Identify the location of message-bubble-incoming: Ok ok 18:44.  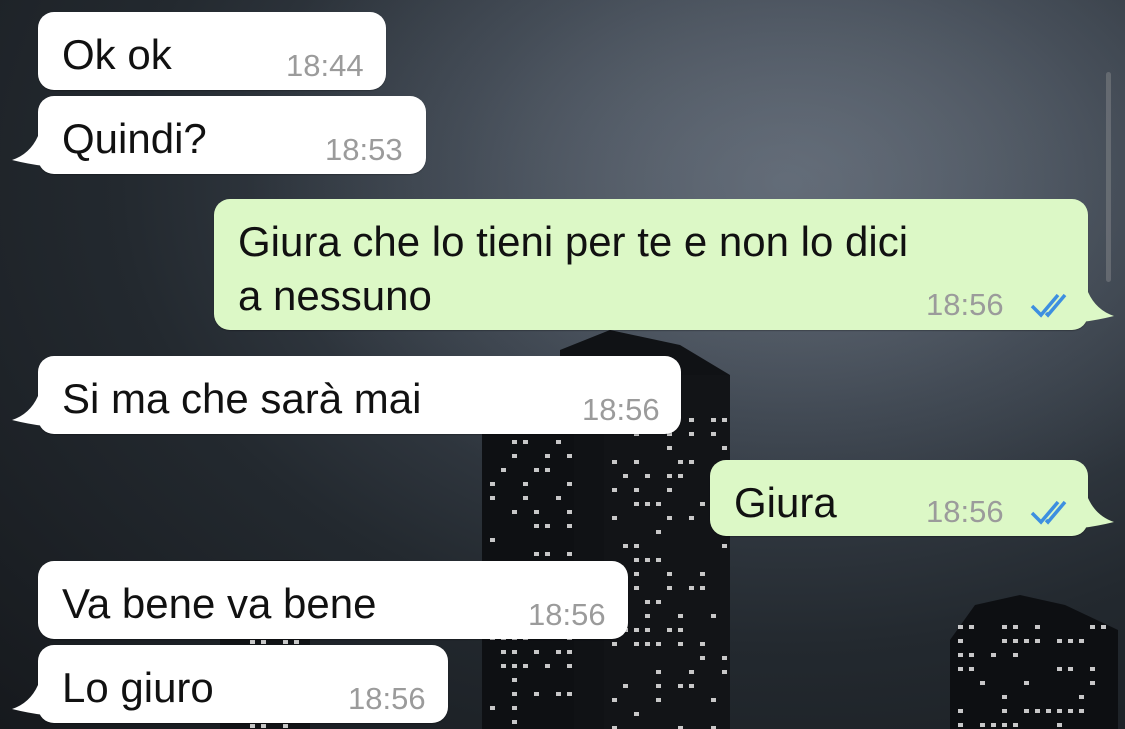
(212, 51).